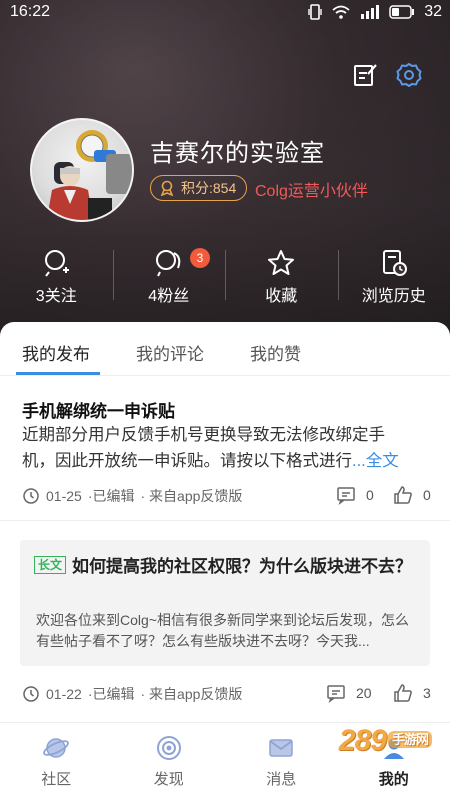 This screenshot has height=800, width=450. What do you see at coordinates (362, 740) in the screenshot?
I see `watermark-brand: 289` at bounding box center [362, 740].